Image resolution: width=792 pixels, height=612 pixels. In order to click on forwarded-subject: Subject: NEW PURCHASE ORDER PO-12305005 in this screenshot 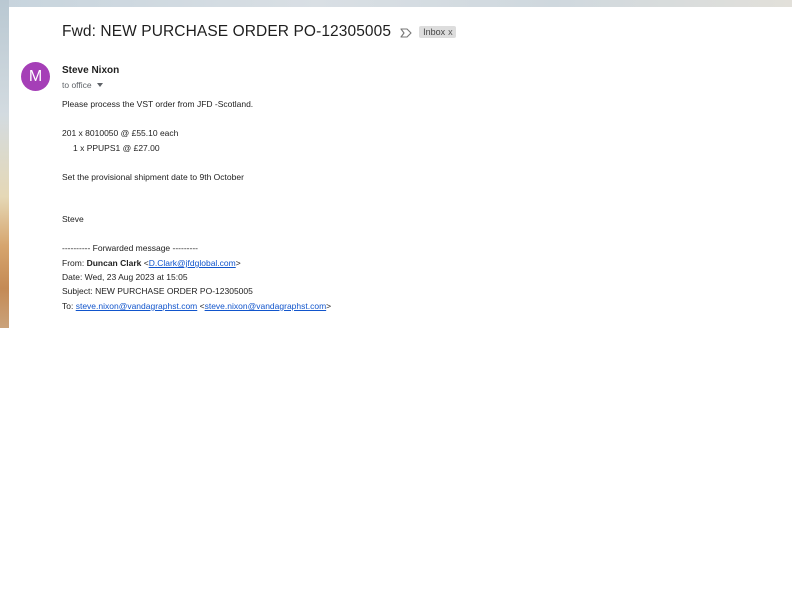, I will do `click(157, 291)`.